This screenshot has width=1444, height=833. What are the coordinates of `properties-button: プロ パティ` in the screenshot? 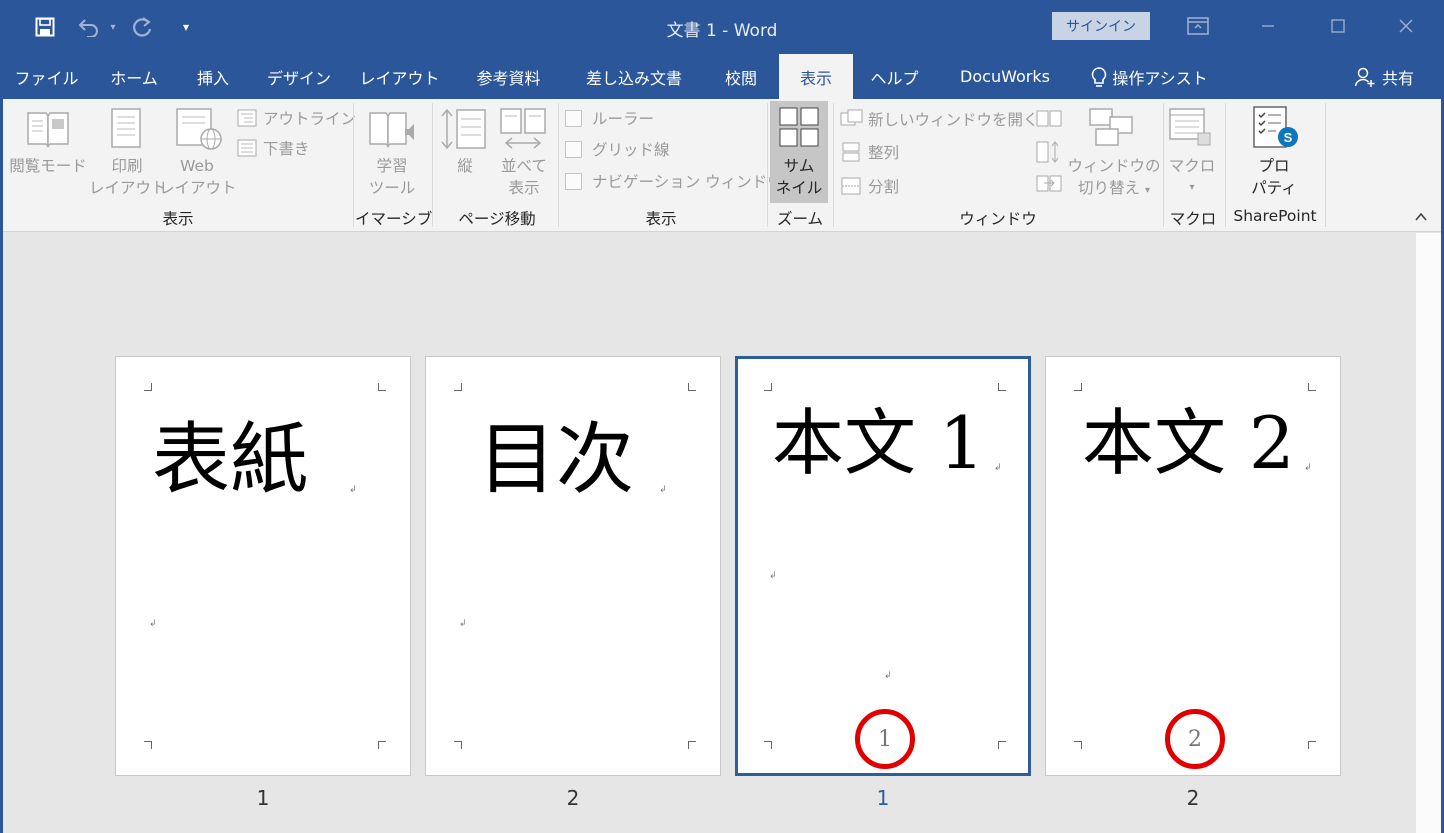 It's located at (1274, 177).